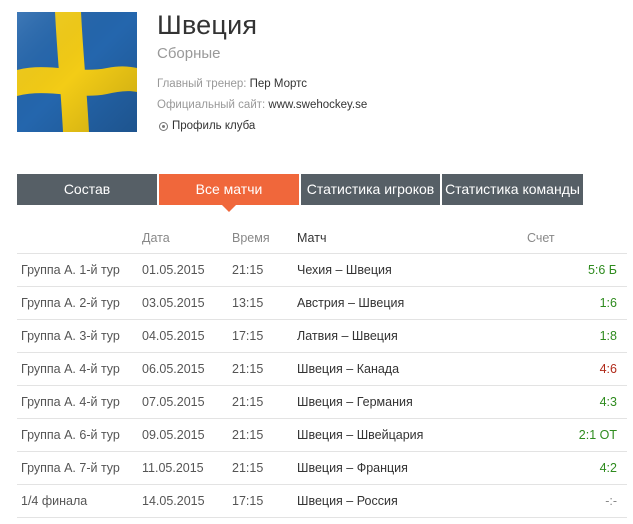 This screenshot has height=524, width=633. Describe the element at coordinates (264, 303) in the screenshot. I see `time-cell: 13:15` at that location.